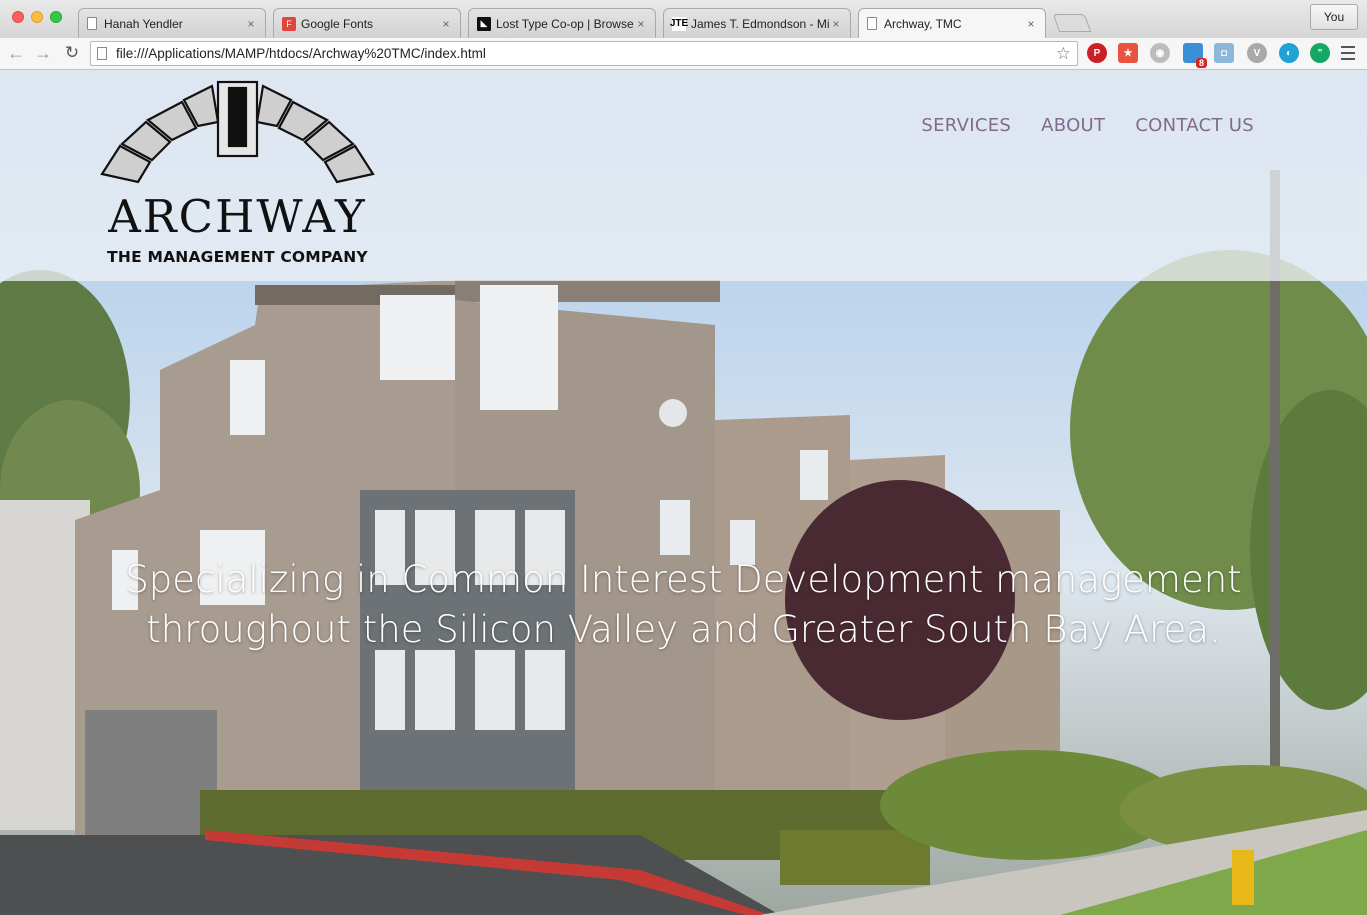 The image size is (1367, 915). I want to click on pinterest-icon: P, so click(1097, 53).